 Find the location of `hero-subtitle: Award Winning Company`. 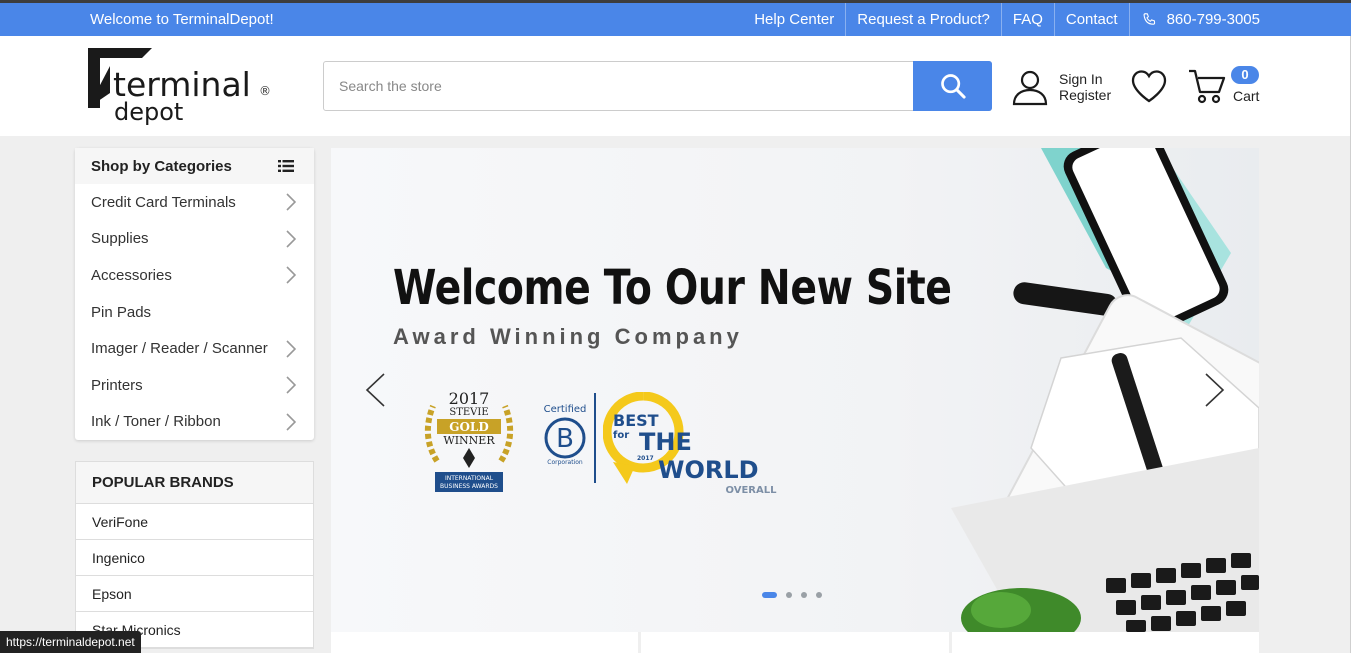

hero-subtitle: Award Winning Company is located at coordinates (568, 336).